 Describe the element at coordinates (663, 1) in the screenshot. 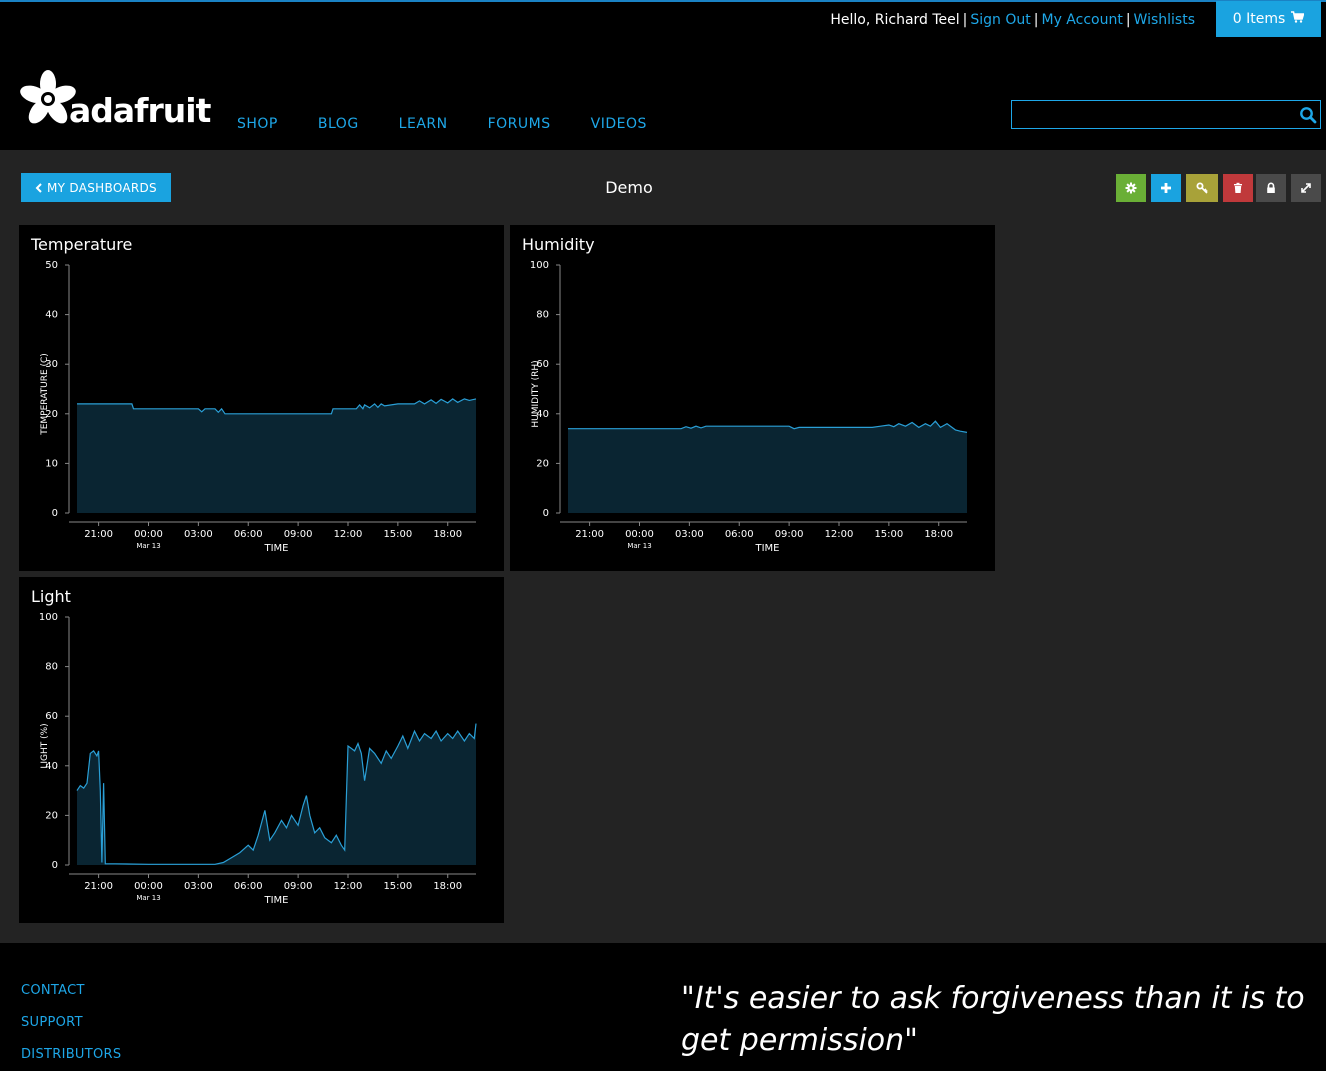

I see `top-accent-line` at that location.